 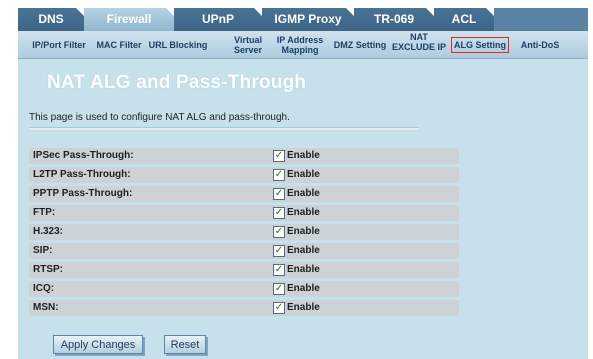 I want to click on pptp-enable-checkbox: ✓, so click(x=279, y=194).